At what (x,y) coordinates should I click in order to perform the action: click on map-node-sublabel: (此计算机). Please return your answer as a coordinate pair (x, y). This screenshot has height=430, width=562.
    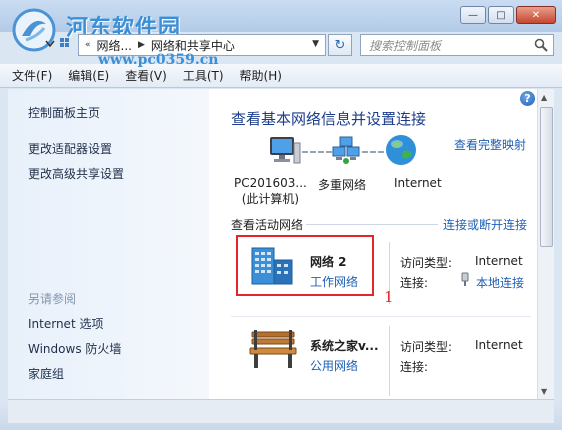
    Looking at the image, I should click on (270, 199).